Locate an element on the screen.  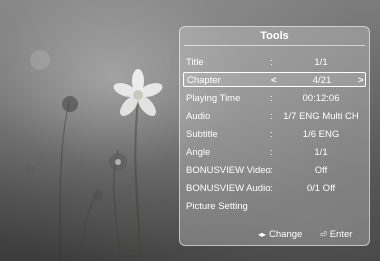
chevron-left-icon: < is located at coordinates (274, 80).